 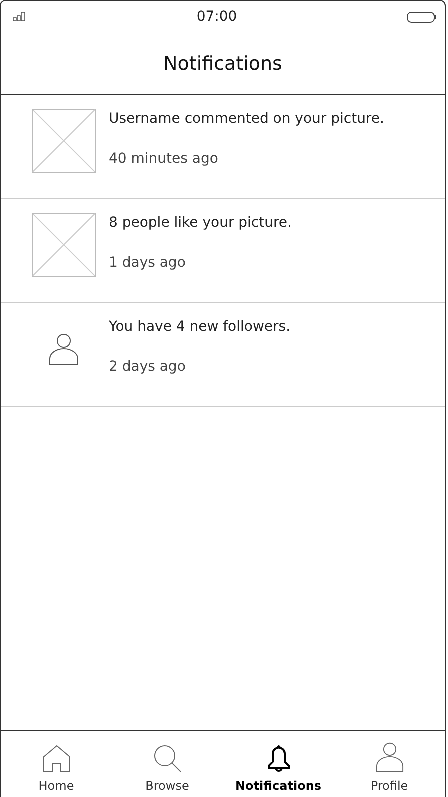 I want to click on notification-time: 40 minutes ago, so click(x=164, y=159).